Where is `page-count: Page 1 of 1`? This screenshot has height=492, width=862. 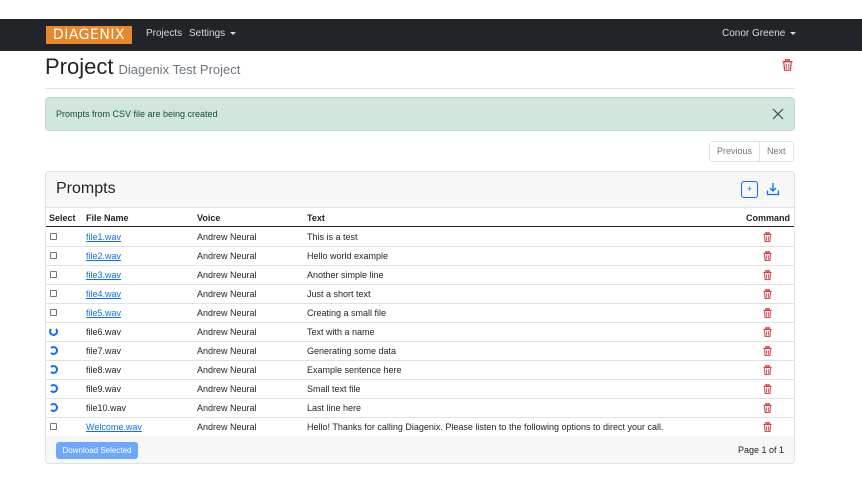 page-count: Page 1 of 1 is located at coordinates (760, 450).